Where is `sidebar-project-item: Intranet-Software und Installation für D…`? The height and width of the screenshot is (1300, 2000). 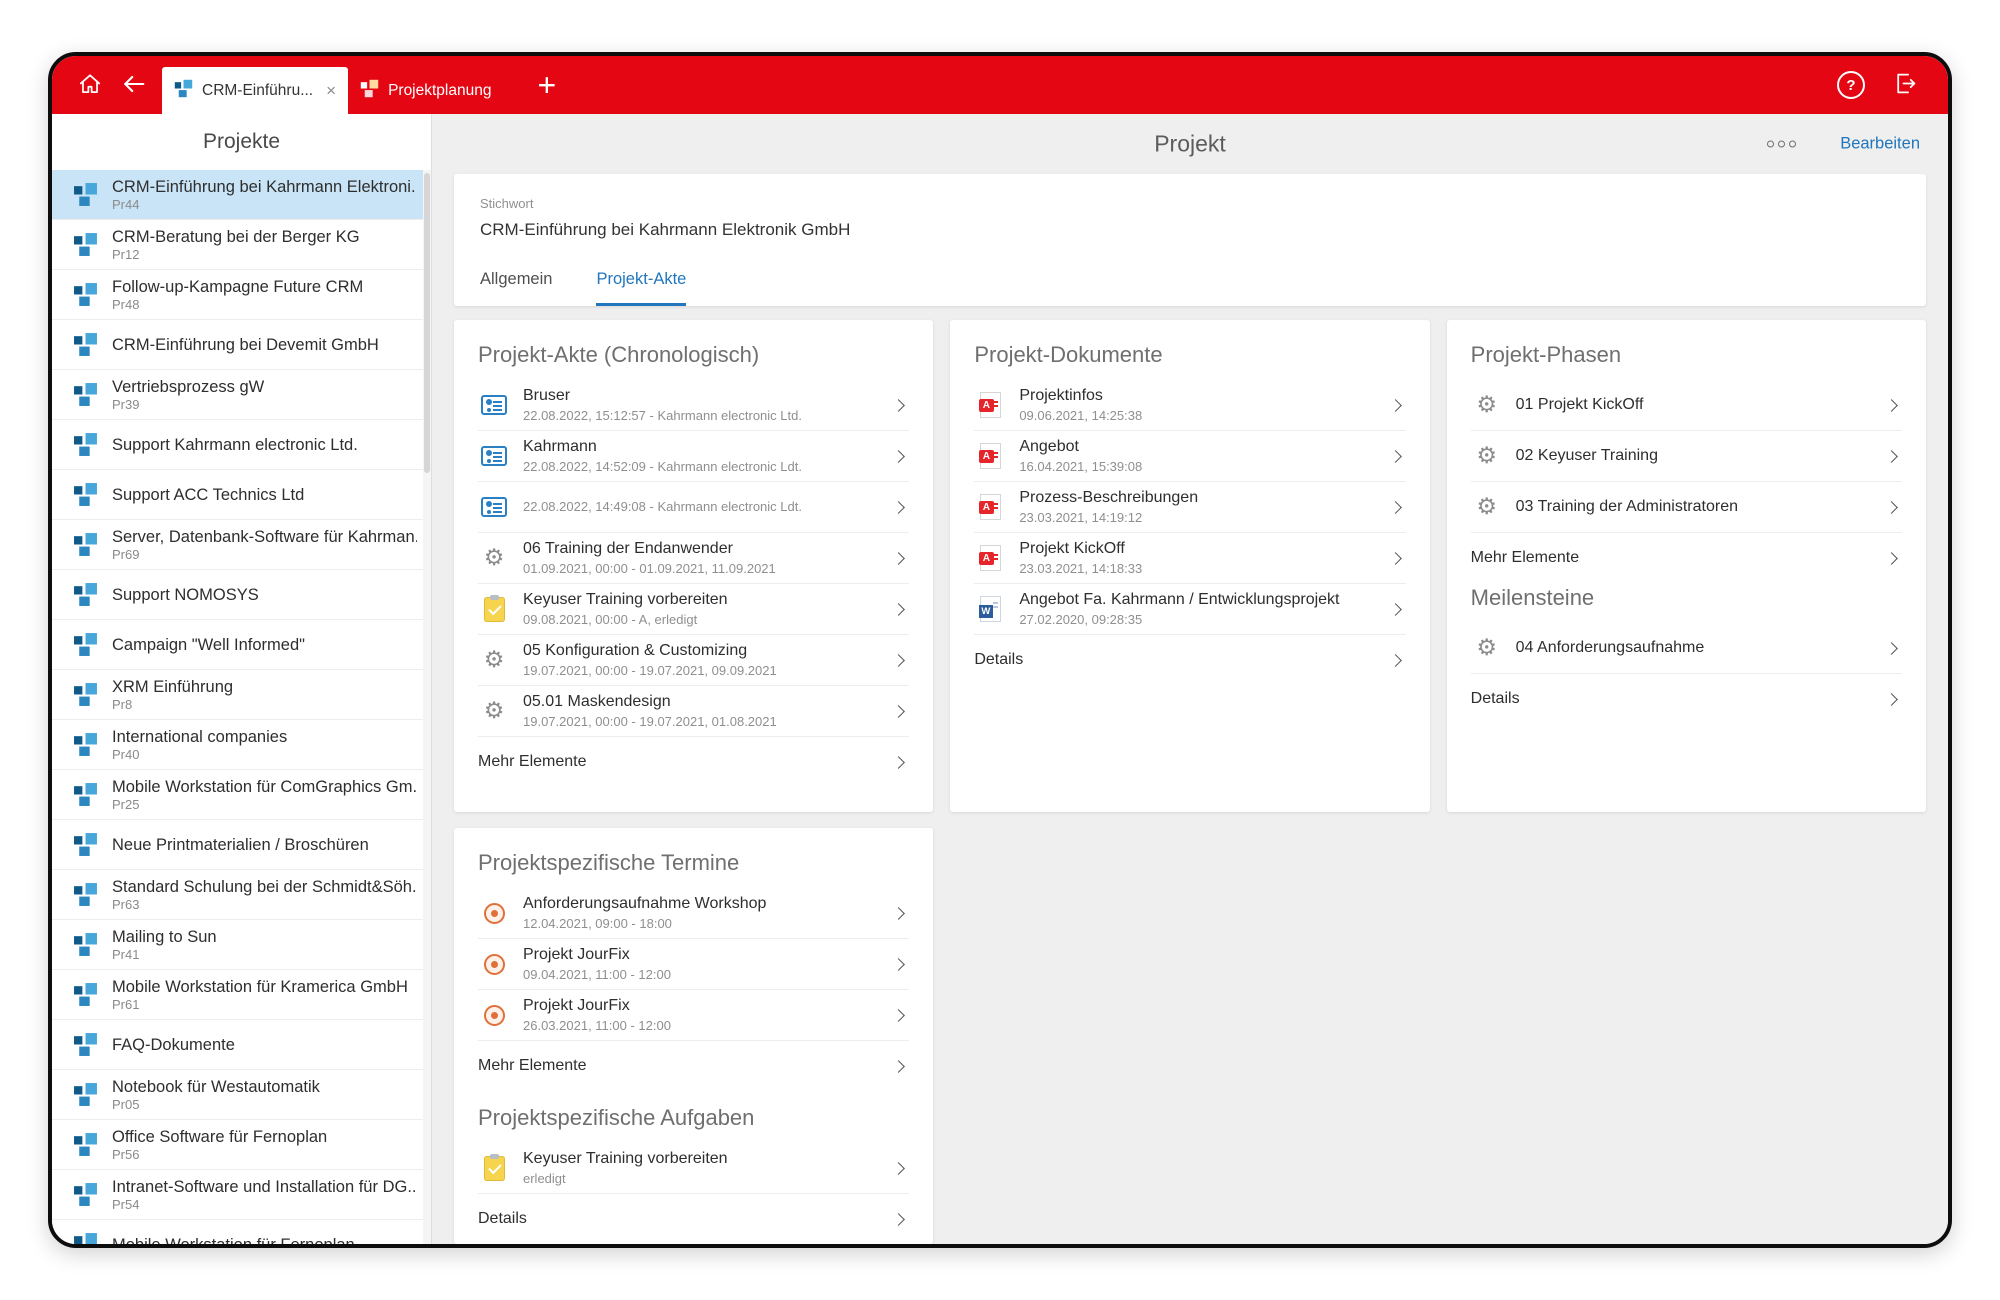 sidebar-project-item: Intranet-Software und Installation für D… is located at coordinates (241, 1195).